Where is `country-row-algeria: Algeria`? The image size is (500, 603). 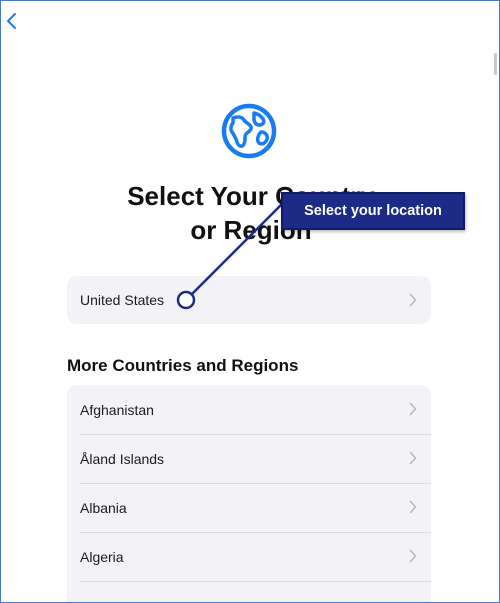
country-row-algeria: Algeria is located at coordinates (249, 556).